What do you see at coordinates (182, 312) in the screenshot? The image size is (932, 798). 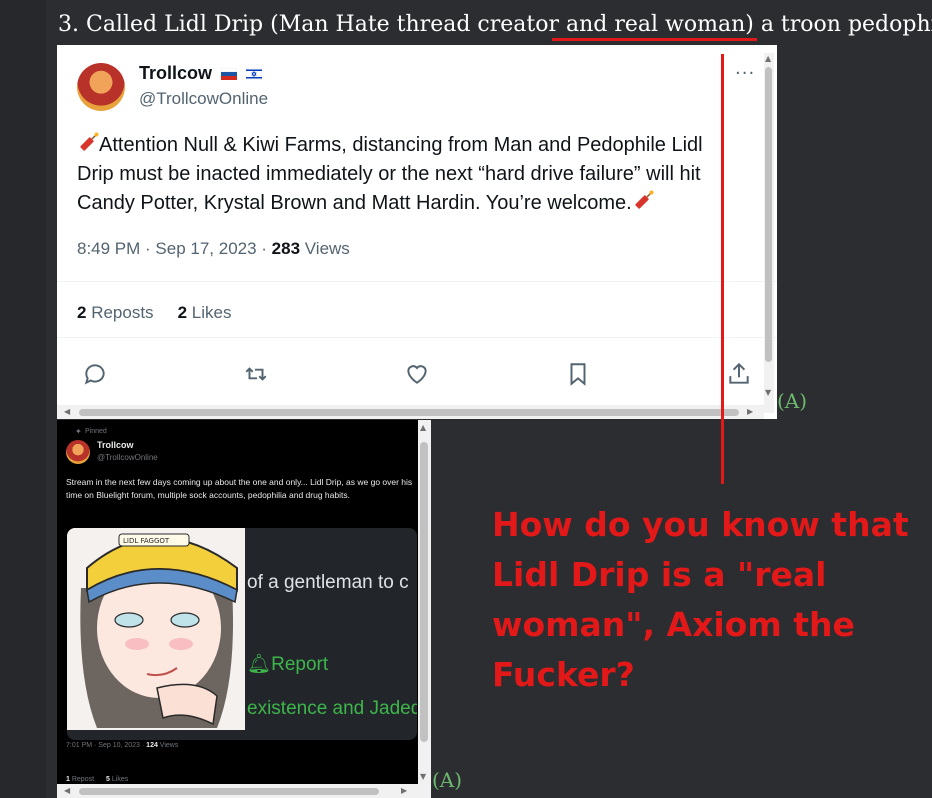 I see `likes-count: 2` at bounding box center [182, 312].